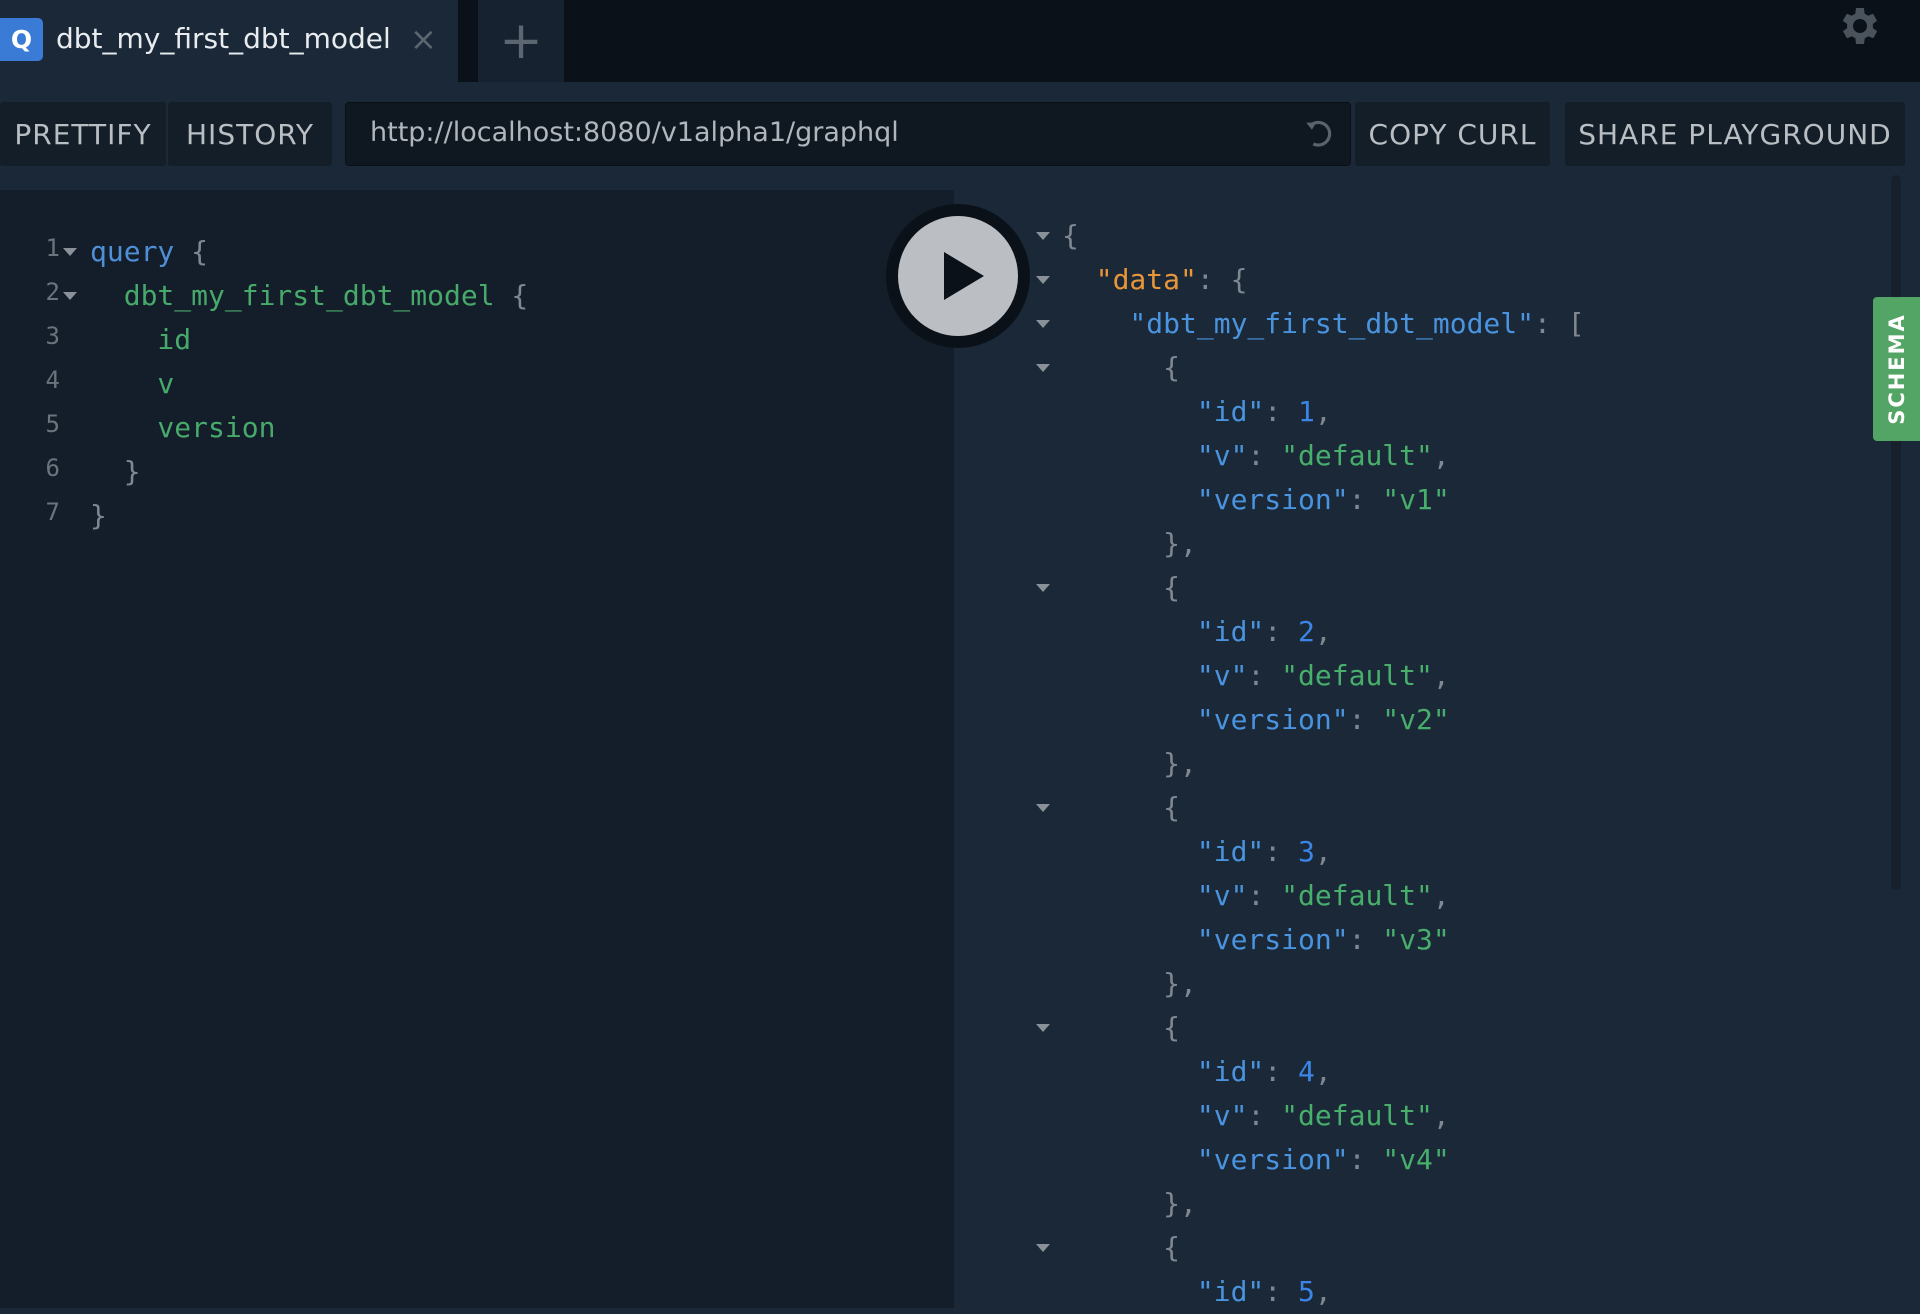 The height and width of the screenshot is (1314, 1920). Describe the element at coordinates (521, 41) in the screenshot. I see `new-tab-button: +` at that location.